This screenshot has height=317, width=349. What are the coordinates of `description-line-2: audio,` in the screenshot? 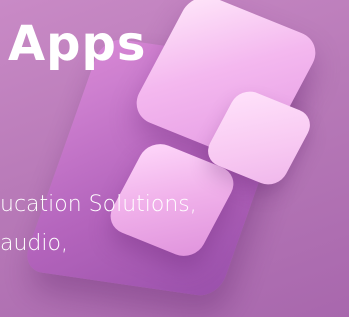 It's located at (34, 243).